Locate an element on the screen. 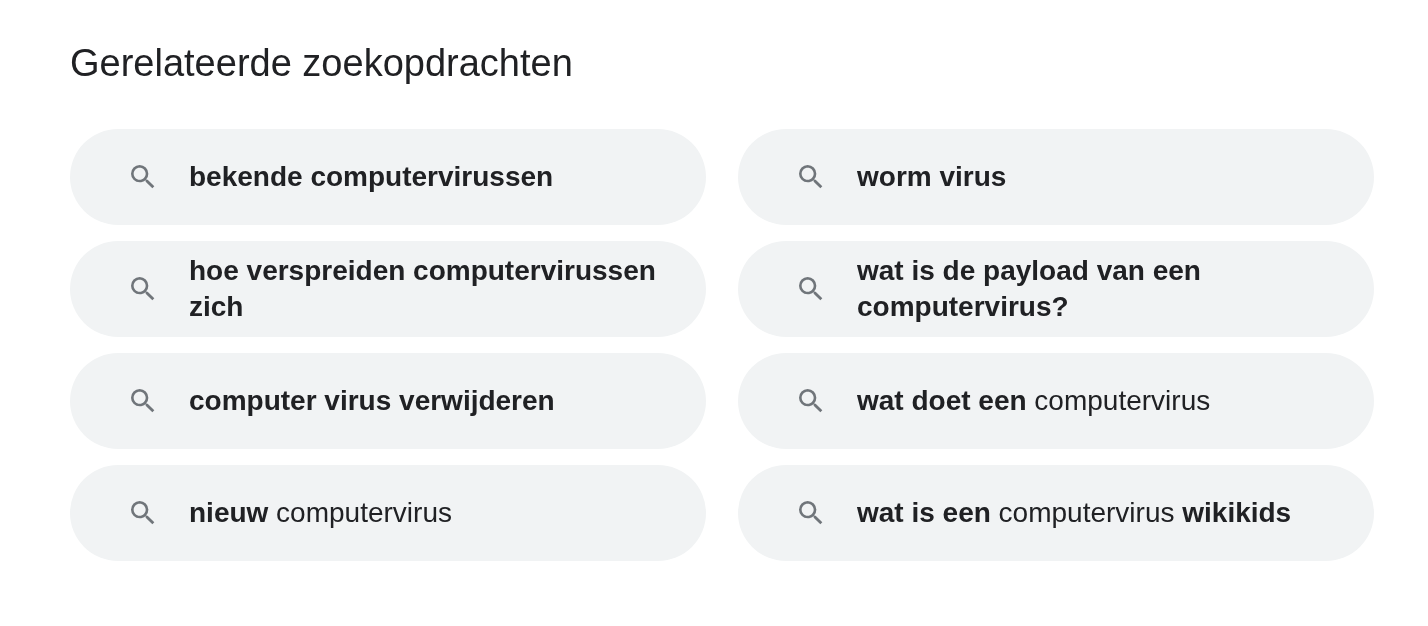 This screenshot has height=626, width=1428. search-suggestion: computer virus verwijderen is located at coordinates (388, 401).